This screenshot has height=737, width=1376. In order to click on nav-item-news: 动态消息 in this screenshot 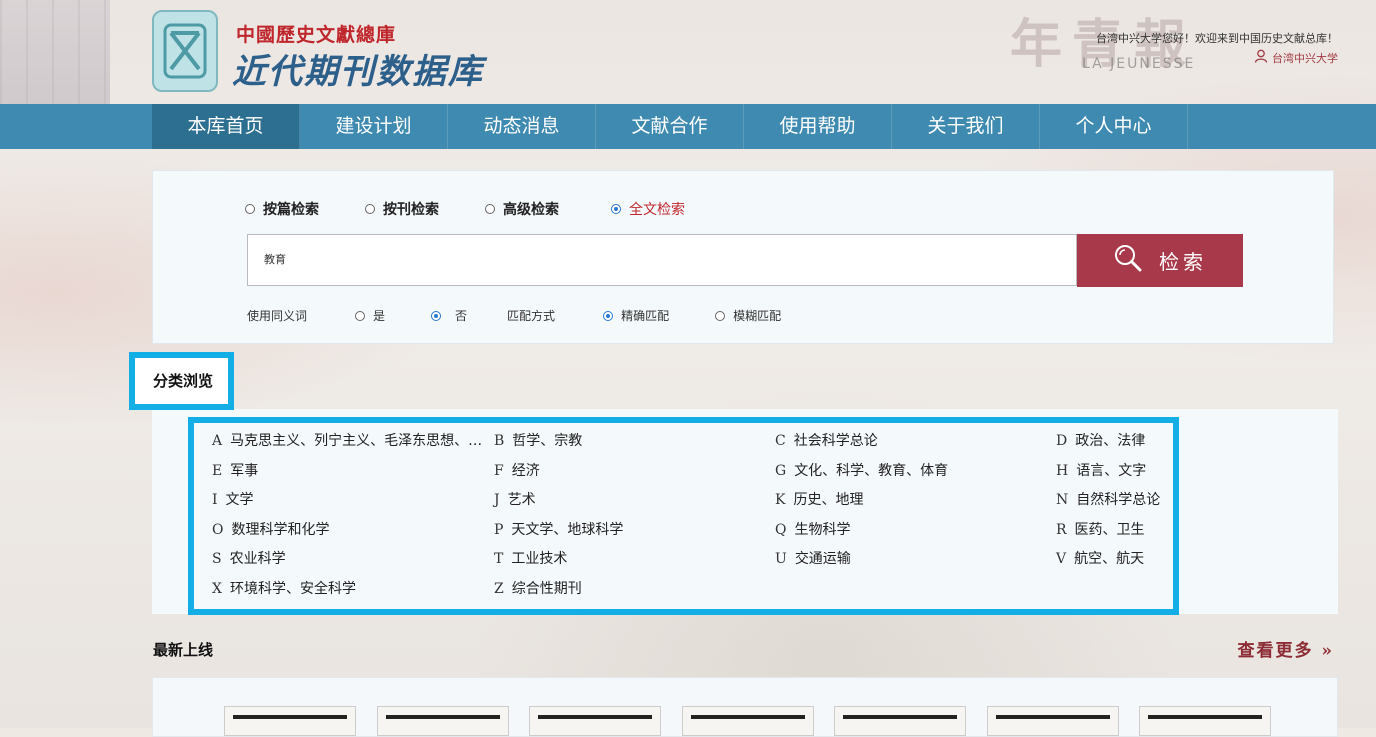, I will do `click(522, 126)`.